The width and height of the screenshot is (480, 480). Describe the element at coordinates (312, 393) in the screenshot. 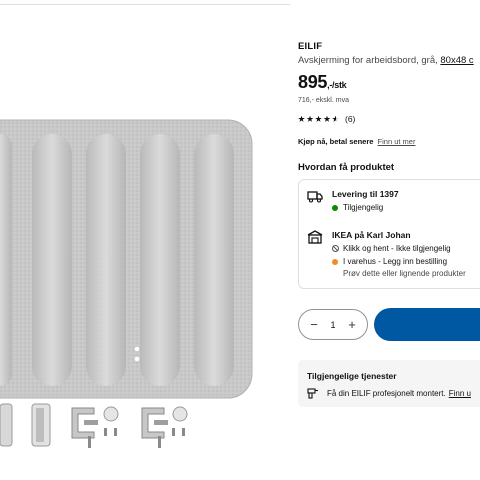

I see `drill-icon` at that location.